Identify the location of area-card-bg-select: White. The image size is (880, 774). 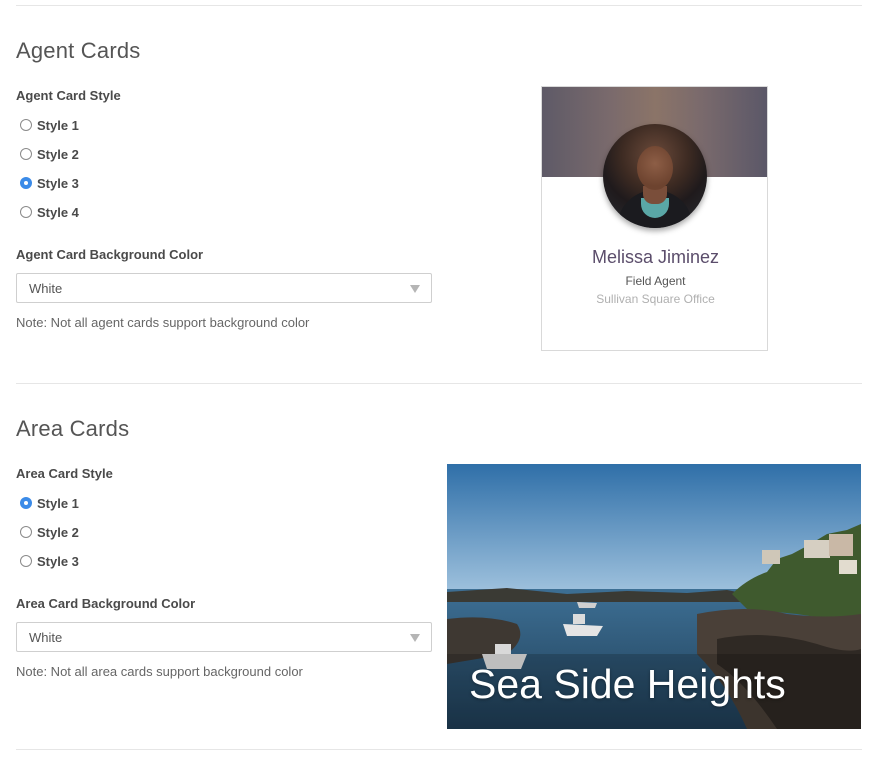
(224, 637).